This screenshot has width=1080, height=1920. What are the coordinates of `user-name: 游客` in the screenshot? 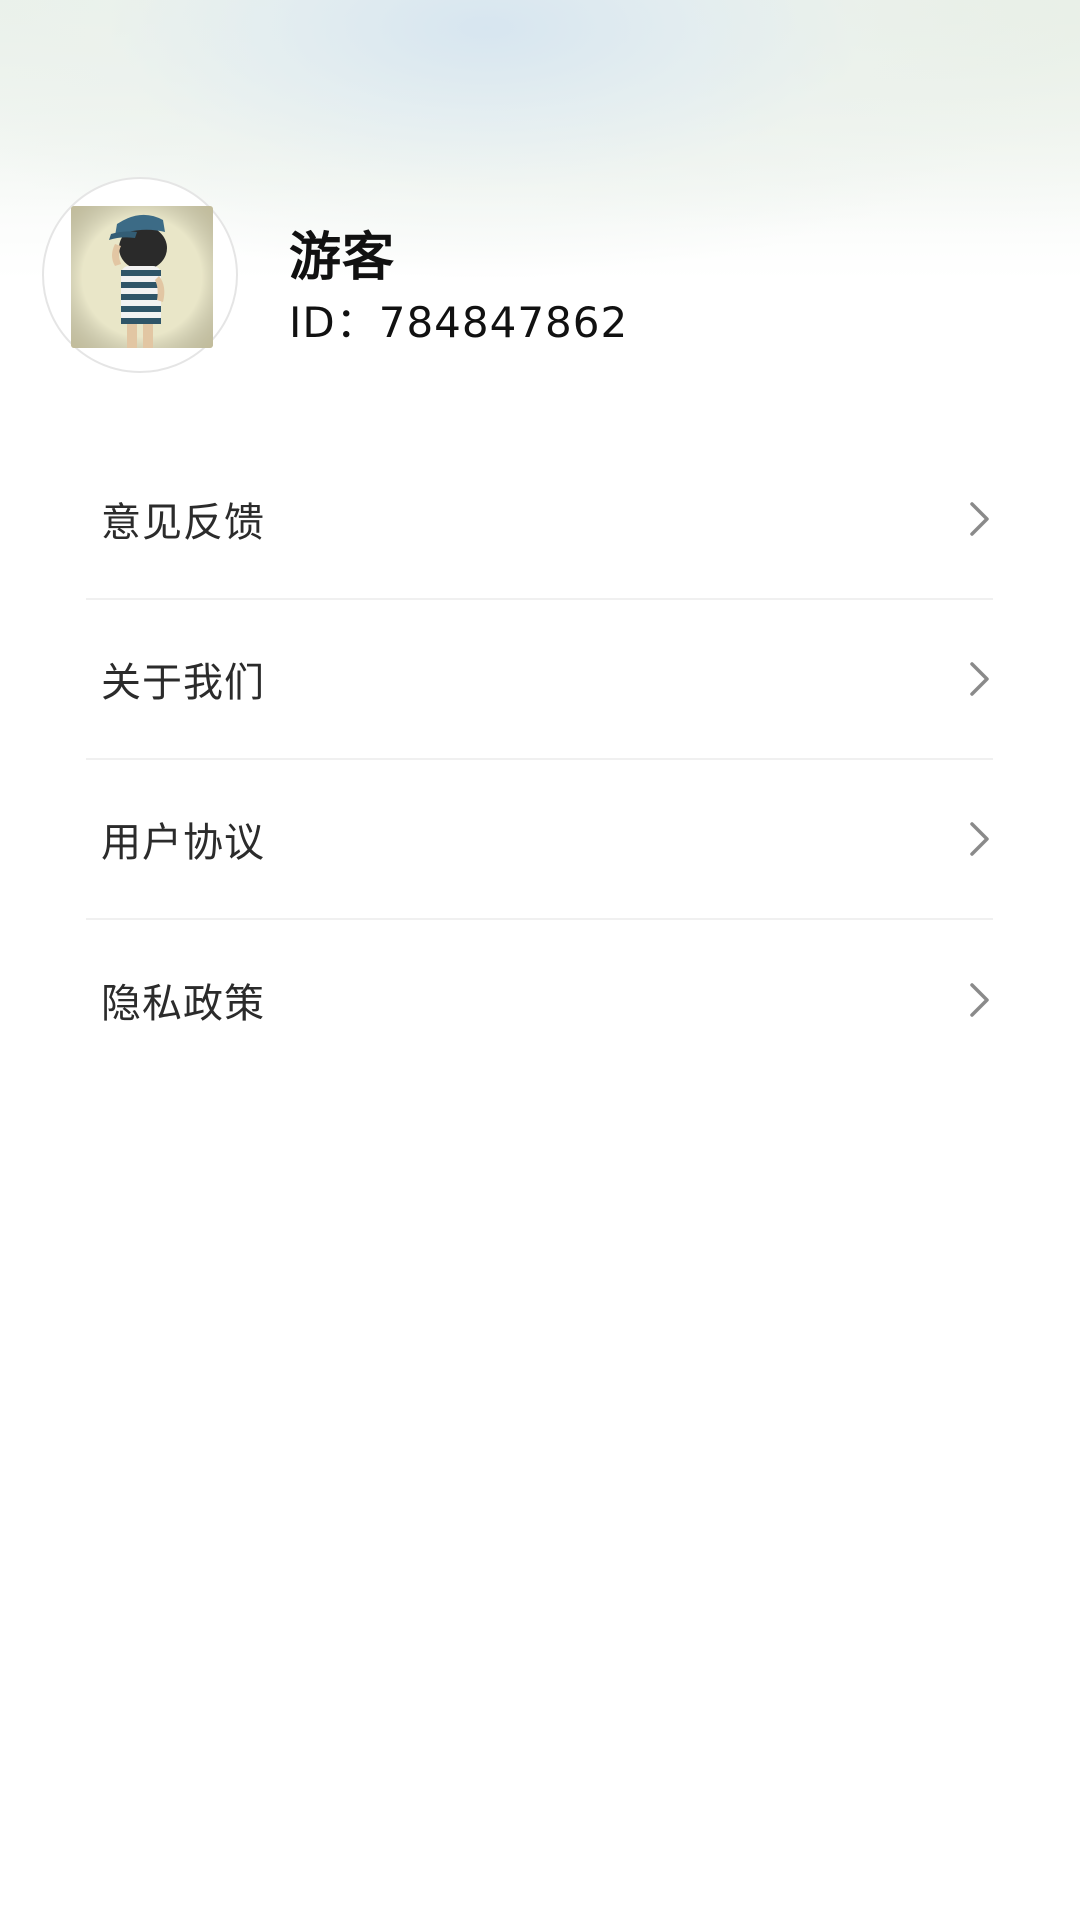 It's located at (342, 258).